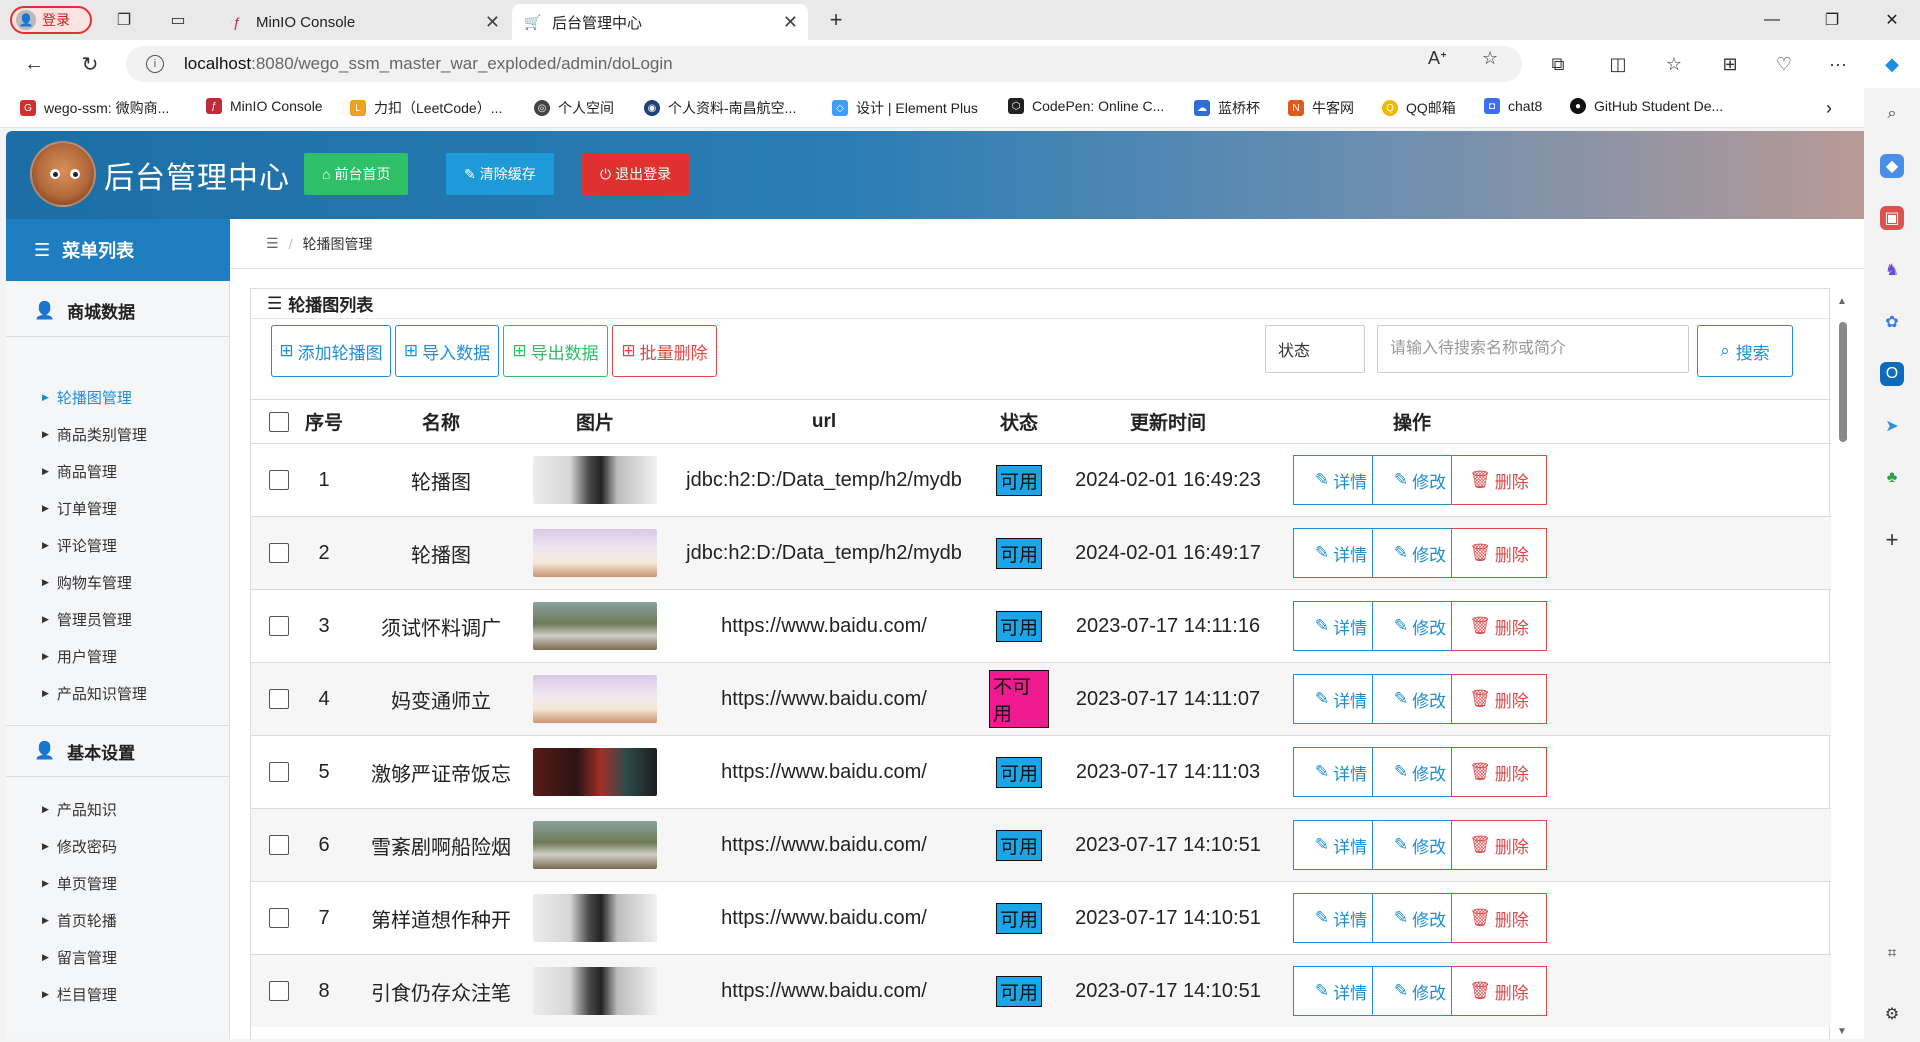 This screenshot has height=1042, width=1920. Describe the element at coordinates (331, 351) in the screenshot. I see `add-banner-button: ⊞ 添加轮播图` at that location.